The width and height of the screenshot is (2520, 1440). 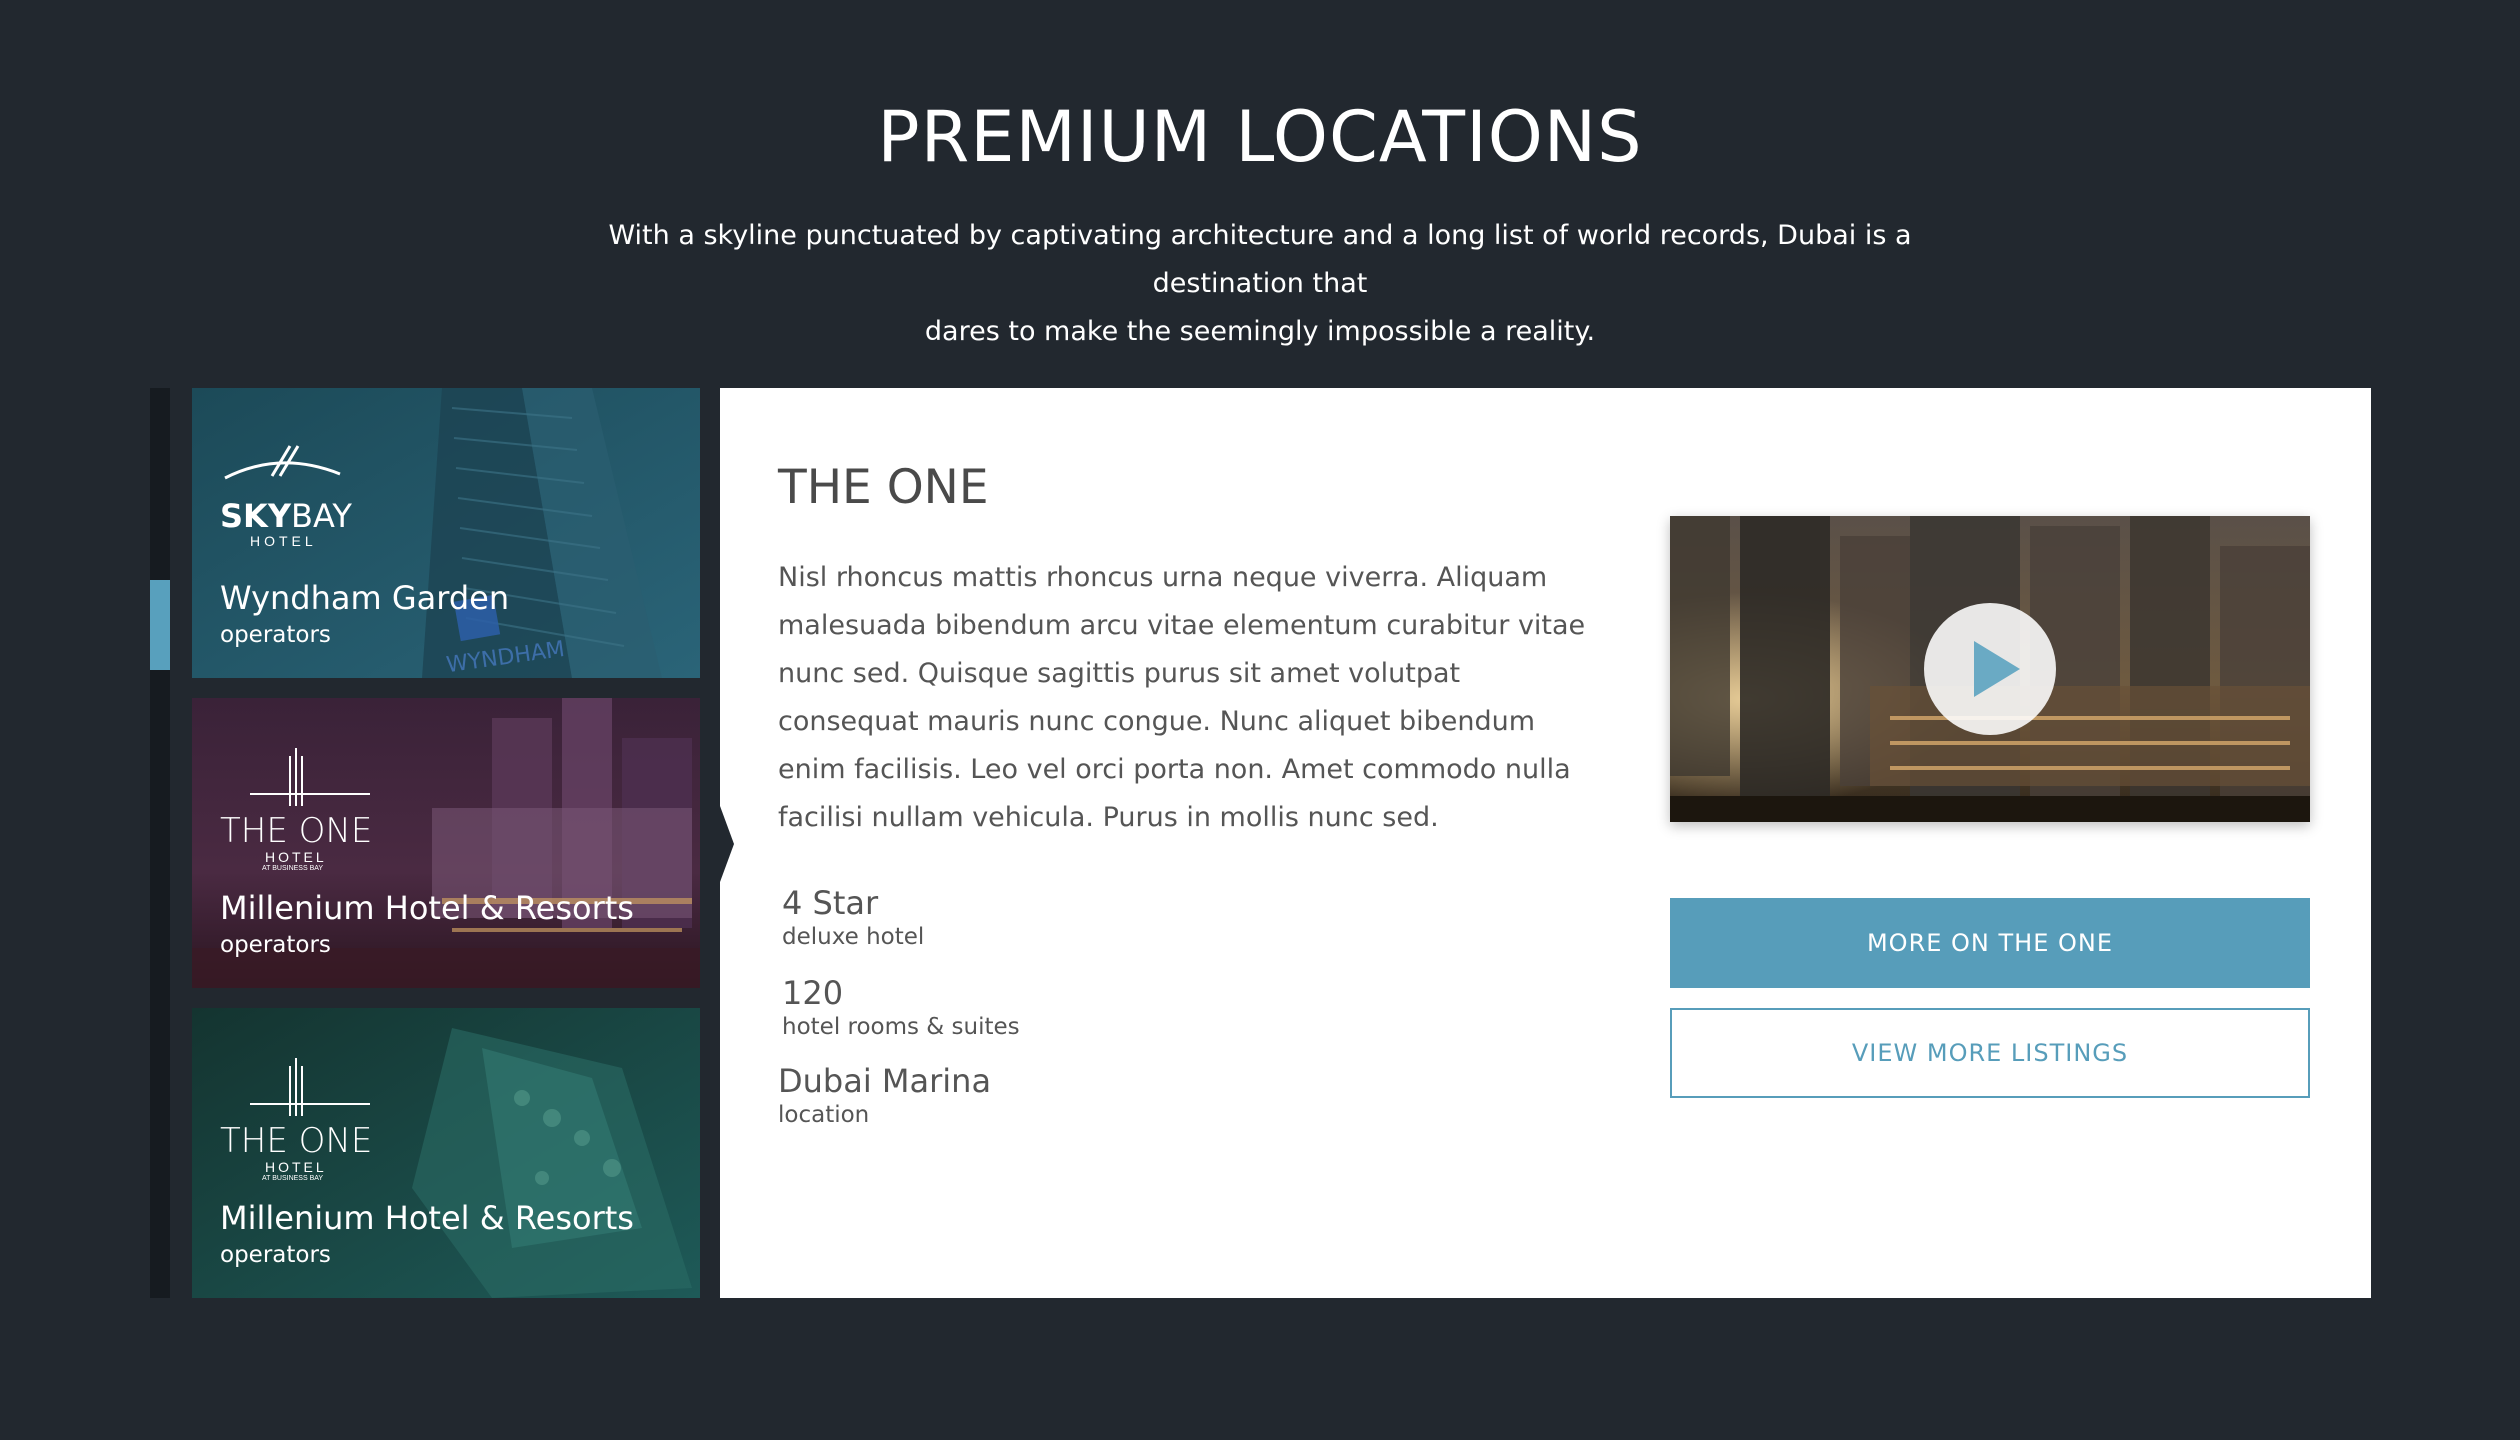 I want to click on skybay-logo-bold: SKY, so click(x=256, y=516).